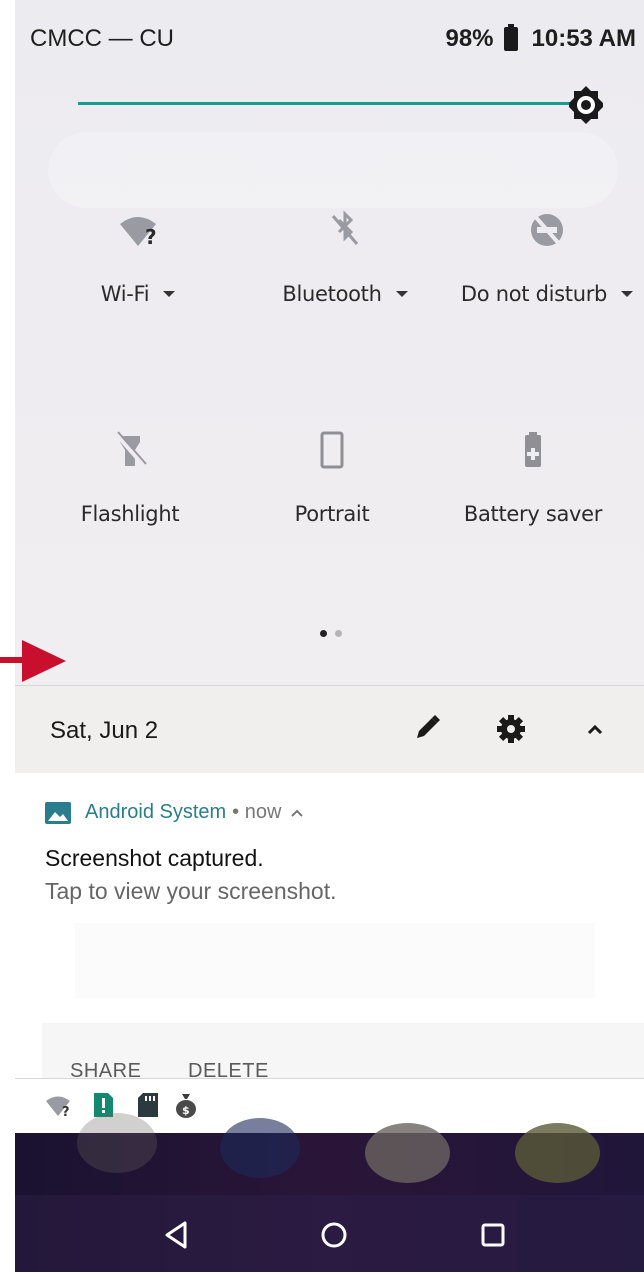  What do you see at coordinates (334, 1235) in the screenshot?
I see `home-icon` at bounding box center [334, 1235].